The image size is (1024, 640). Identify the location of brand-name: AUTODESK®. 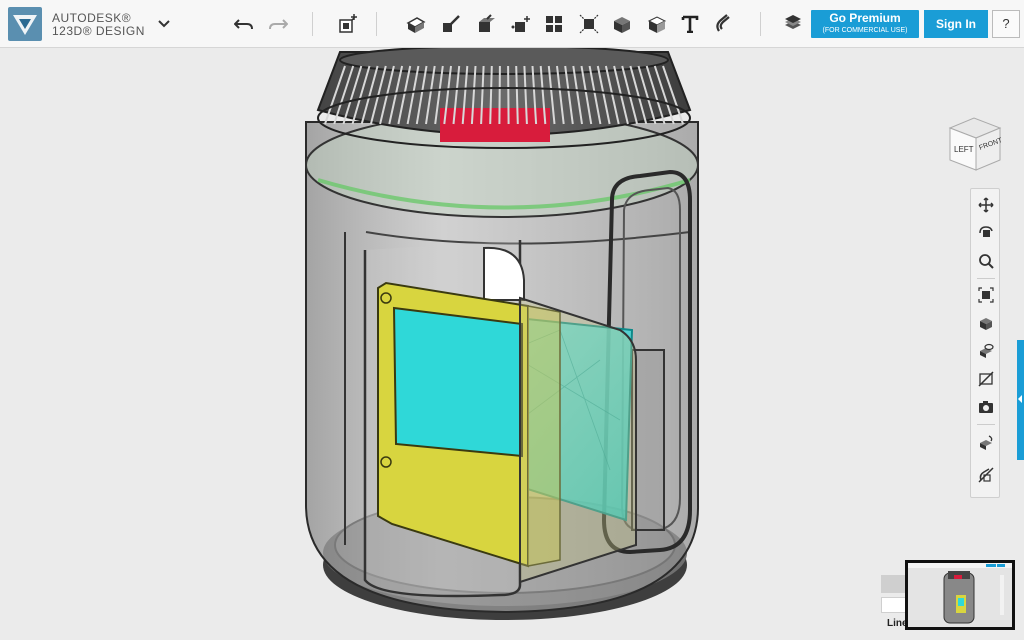
(92, 18).